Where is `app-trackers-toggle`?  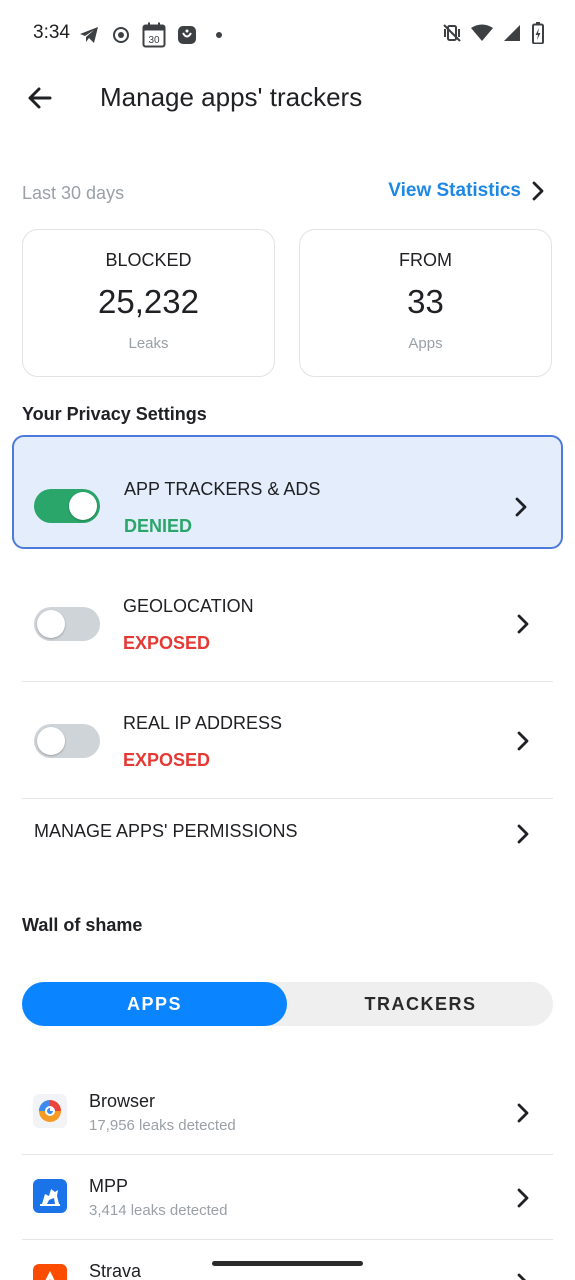 app-trackers-toggle is located at coordinates (67, 506).